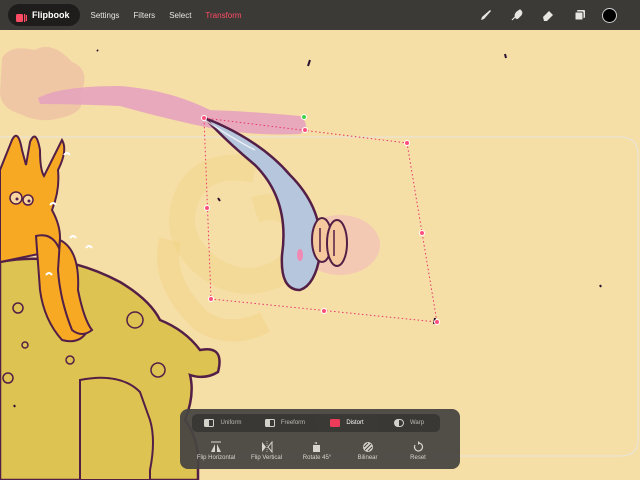  I want to click on smudge-icon, so click(517, 15).